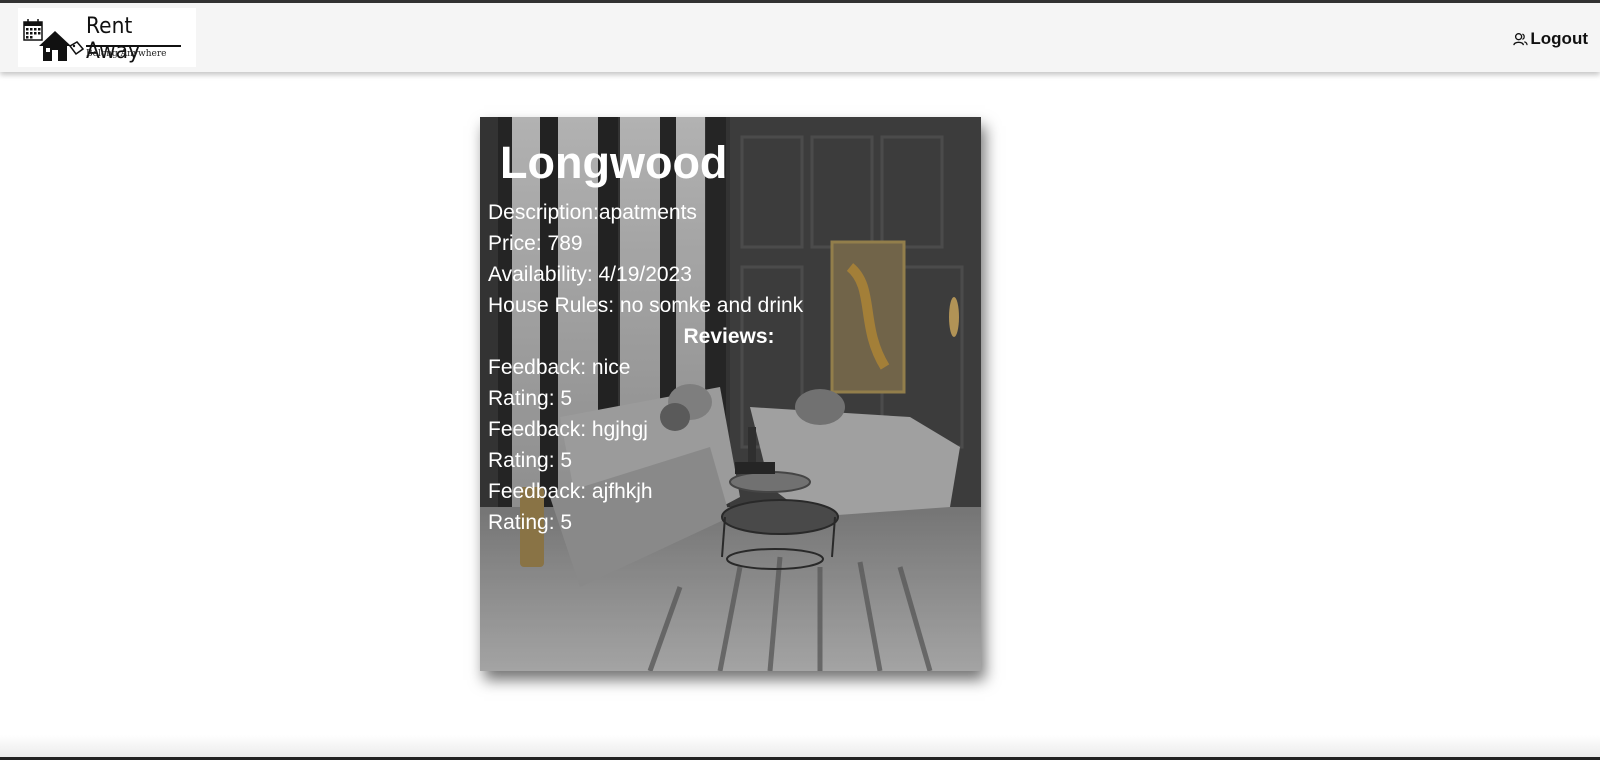  I want to click on calendar-house-icon, so click(53, 40).